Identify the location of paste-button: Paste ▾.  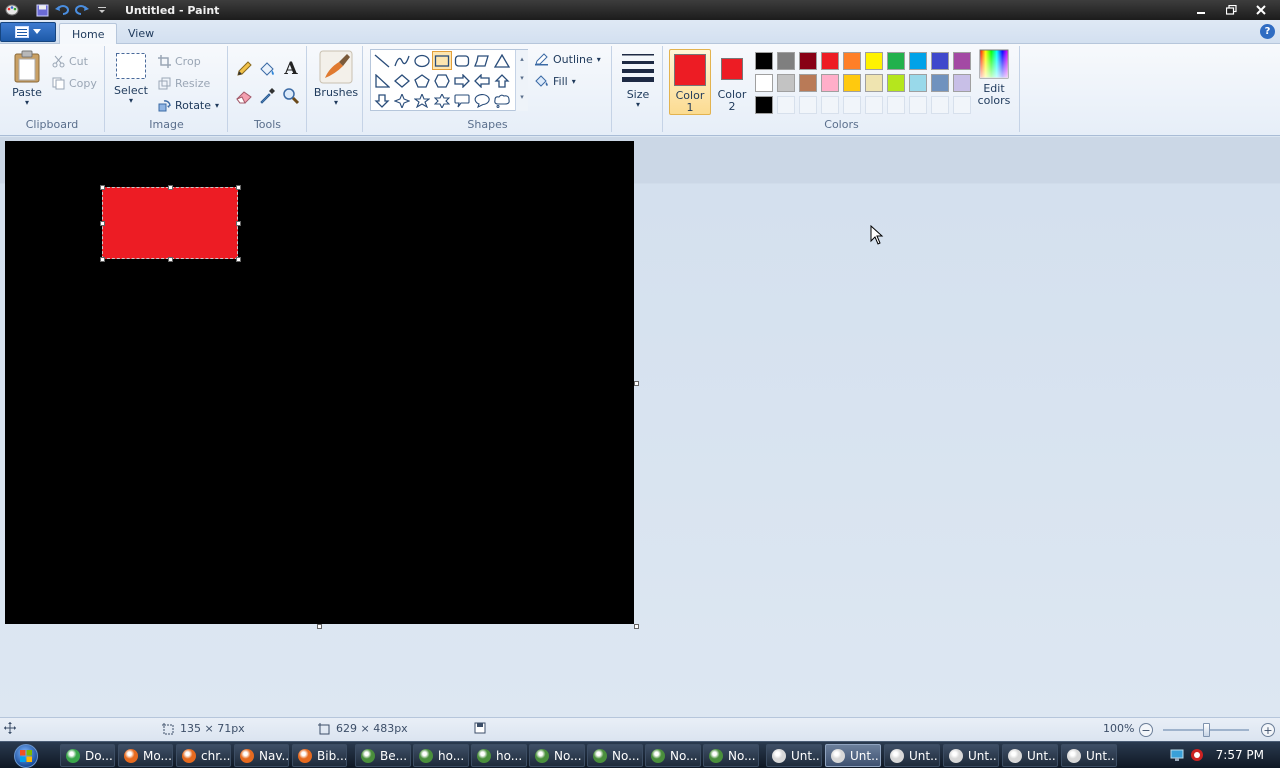
(27, 78).